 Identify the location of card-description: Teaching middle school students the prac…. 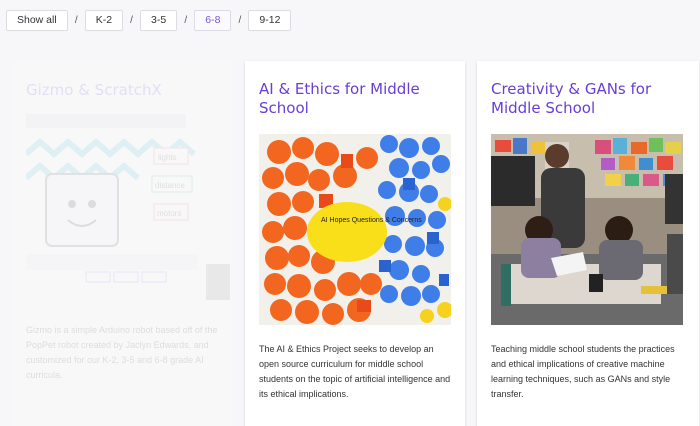
(583, 371).